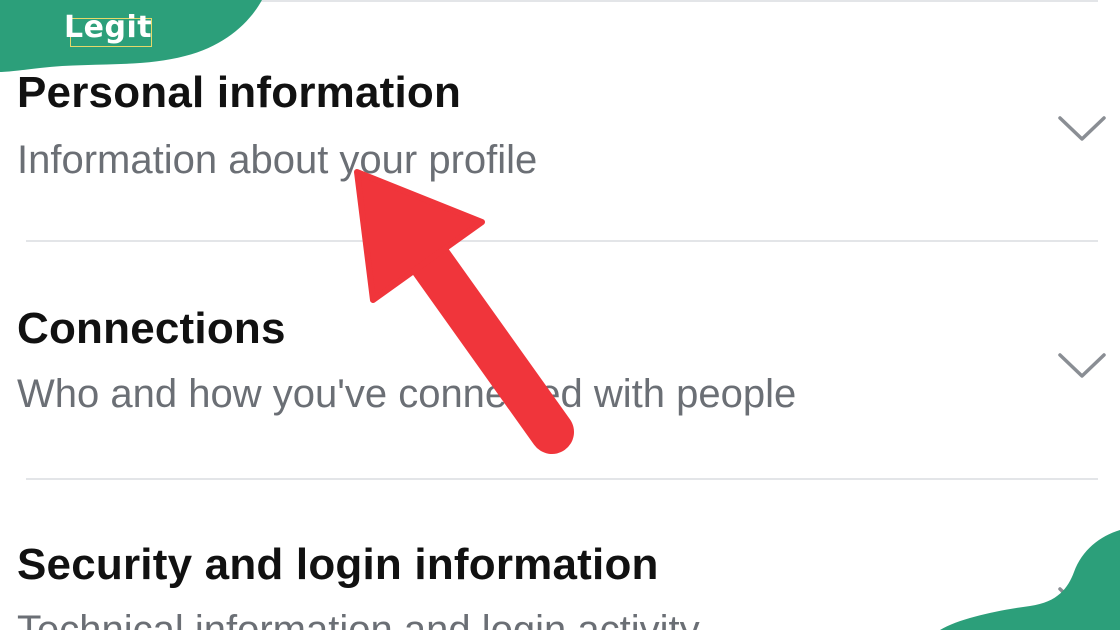 The height and width of the screenshot is (630, 1120). I want to click on section-subtitle: Technical information and login activity, so click(358, 619).